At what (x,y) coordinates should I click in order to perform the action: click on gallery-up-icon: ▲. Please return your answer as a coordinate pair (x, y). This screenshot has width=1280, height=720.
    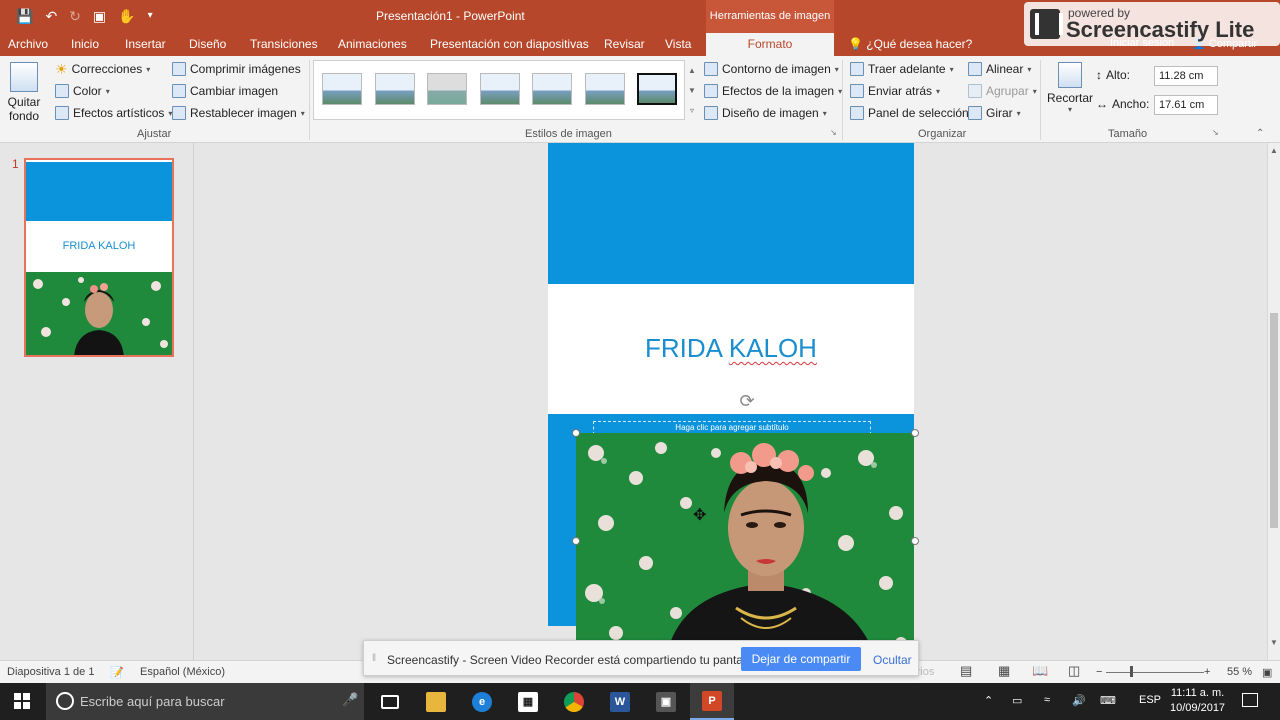
    Looking at the image, I should click on (692, 70).